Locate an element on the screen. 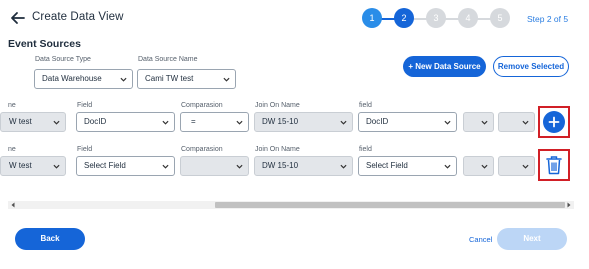 This screenshot has height=269, width=589. new-data-source-button: + New Data Source is located at coordinates (444, 66).